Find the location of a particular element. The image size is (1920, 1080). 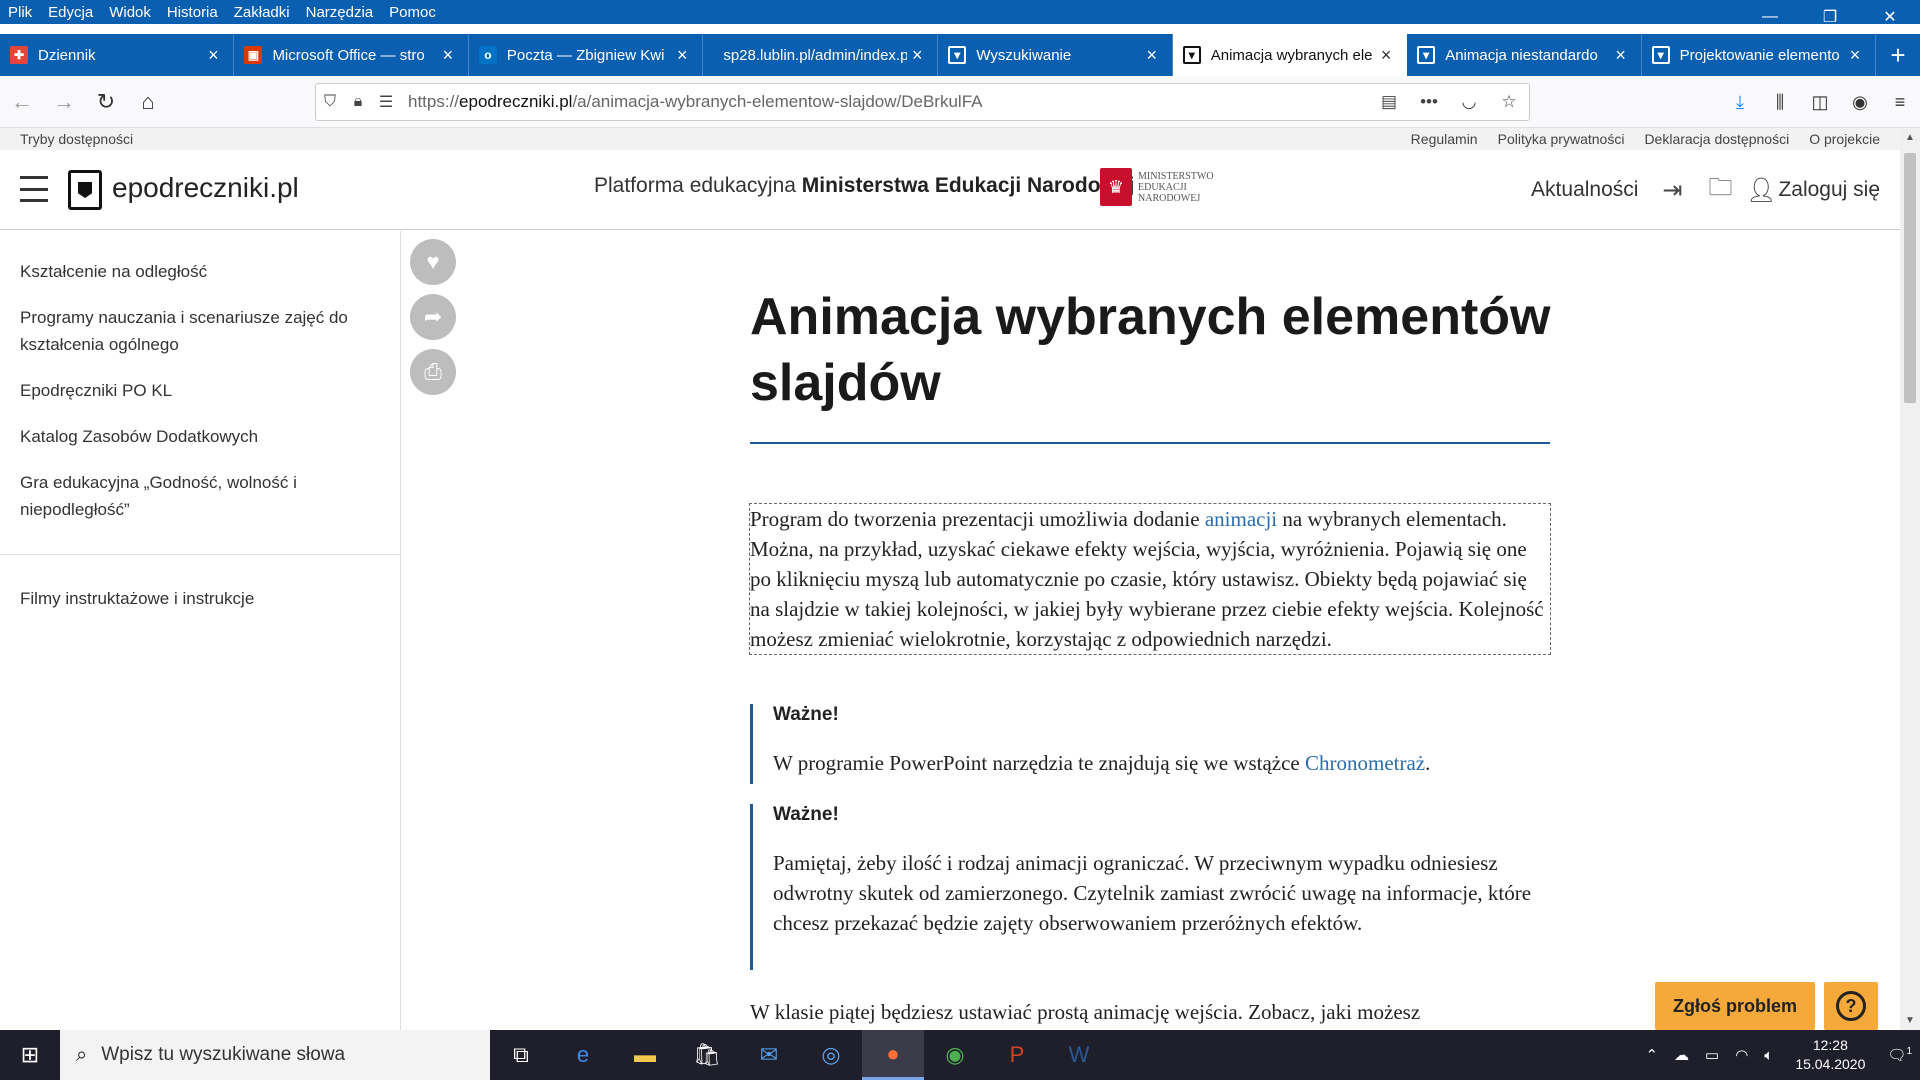

favorite-heart-icon: ♥ is located at coordinates (433, 262).